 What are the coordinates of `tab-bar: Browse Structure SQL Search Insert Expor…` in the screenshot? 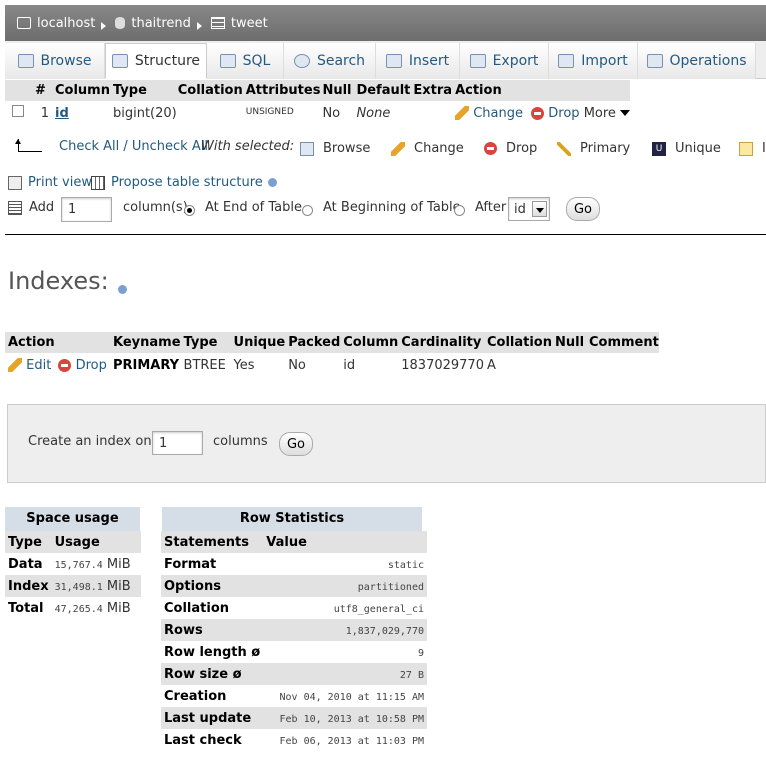 It's located at (385, 60).